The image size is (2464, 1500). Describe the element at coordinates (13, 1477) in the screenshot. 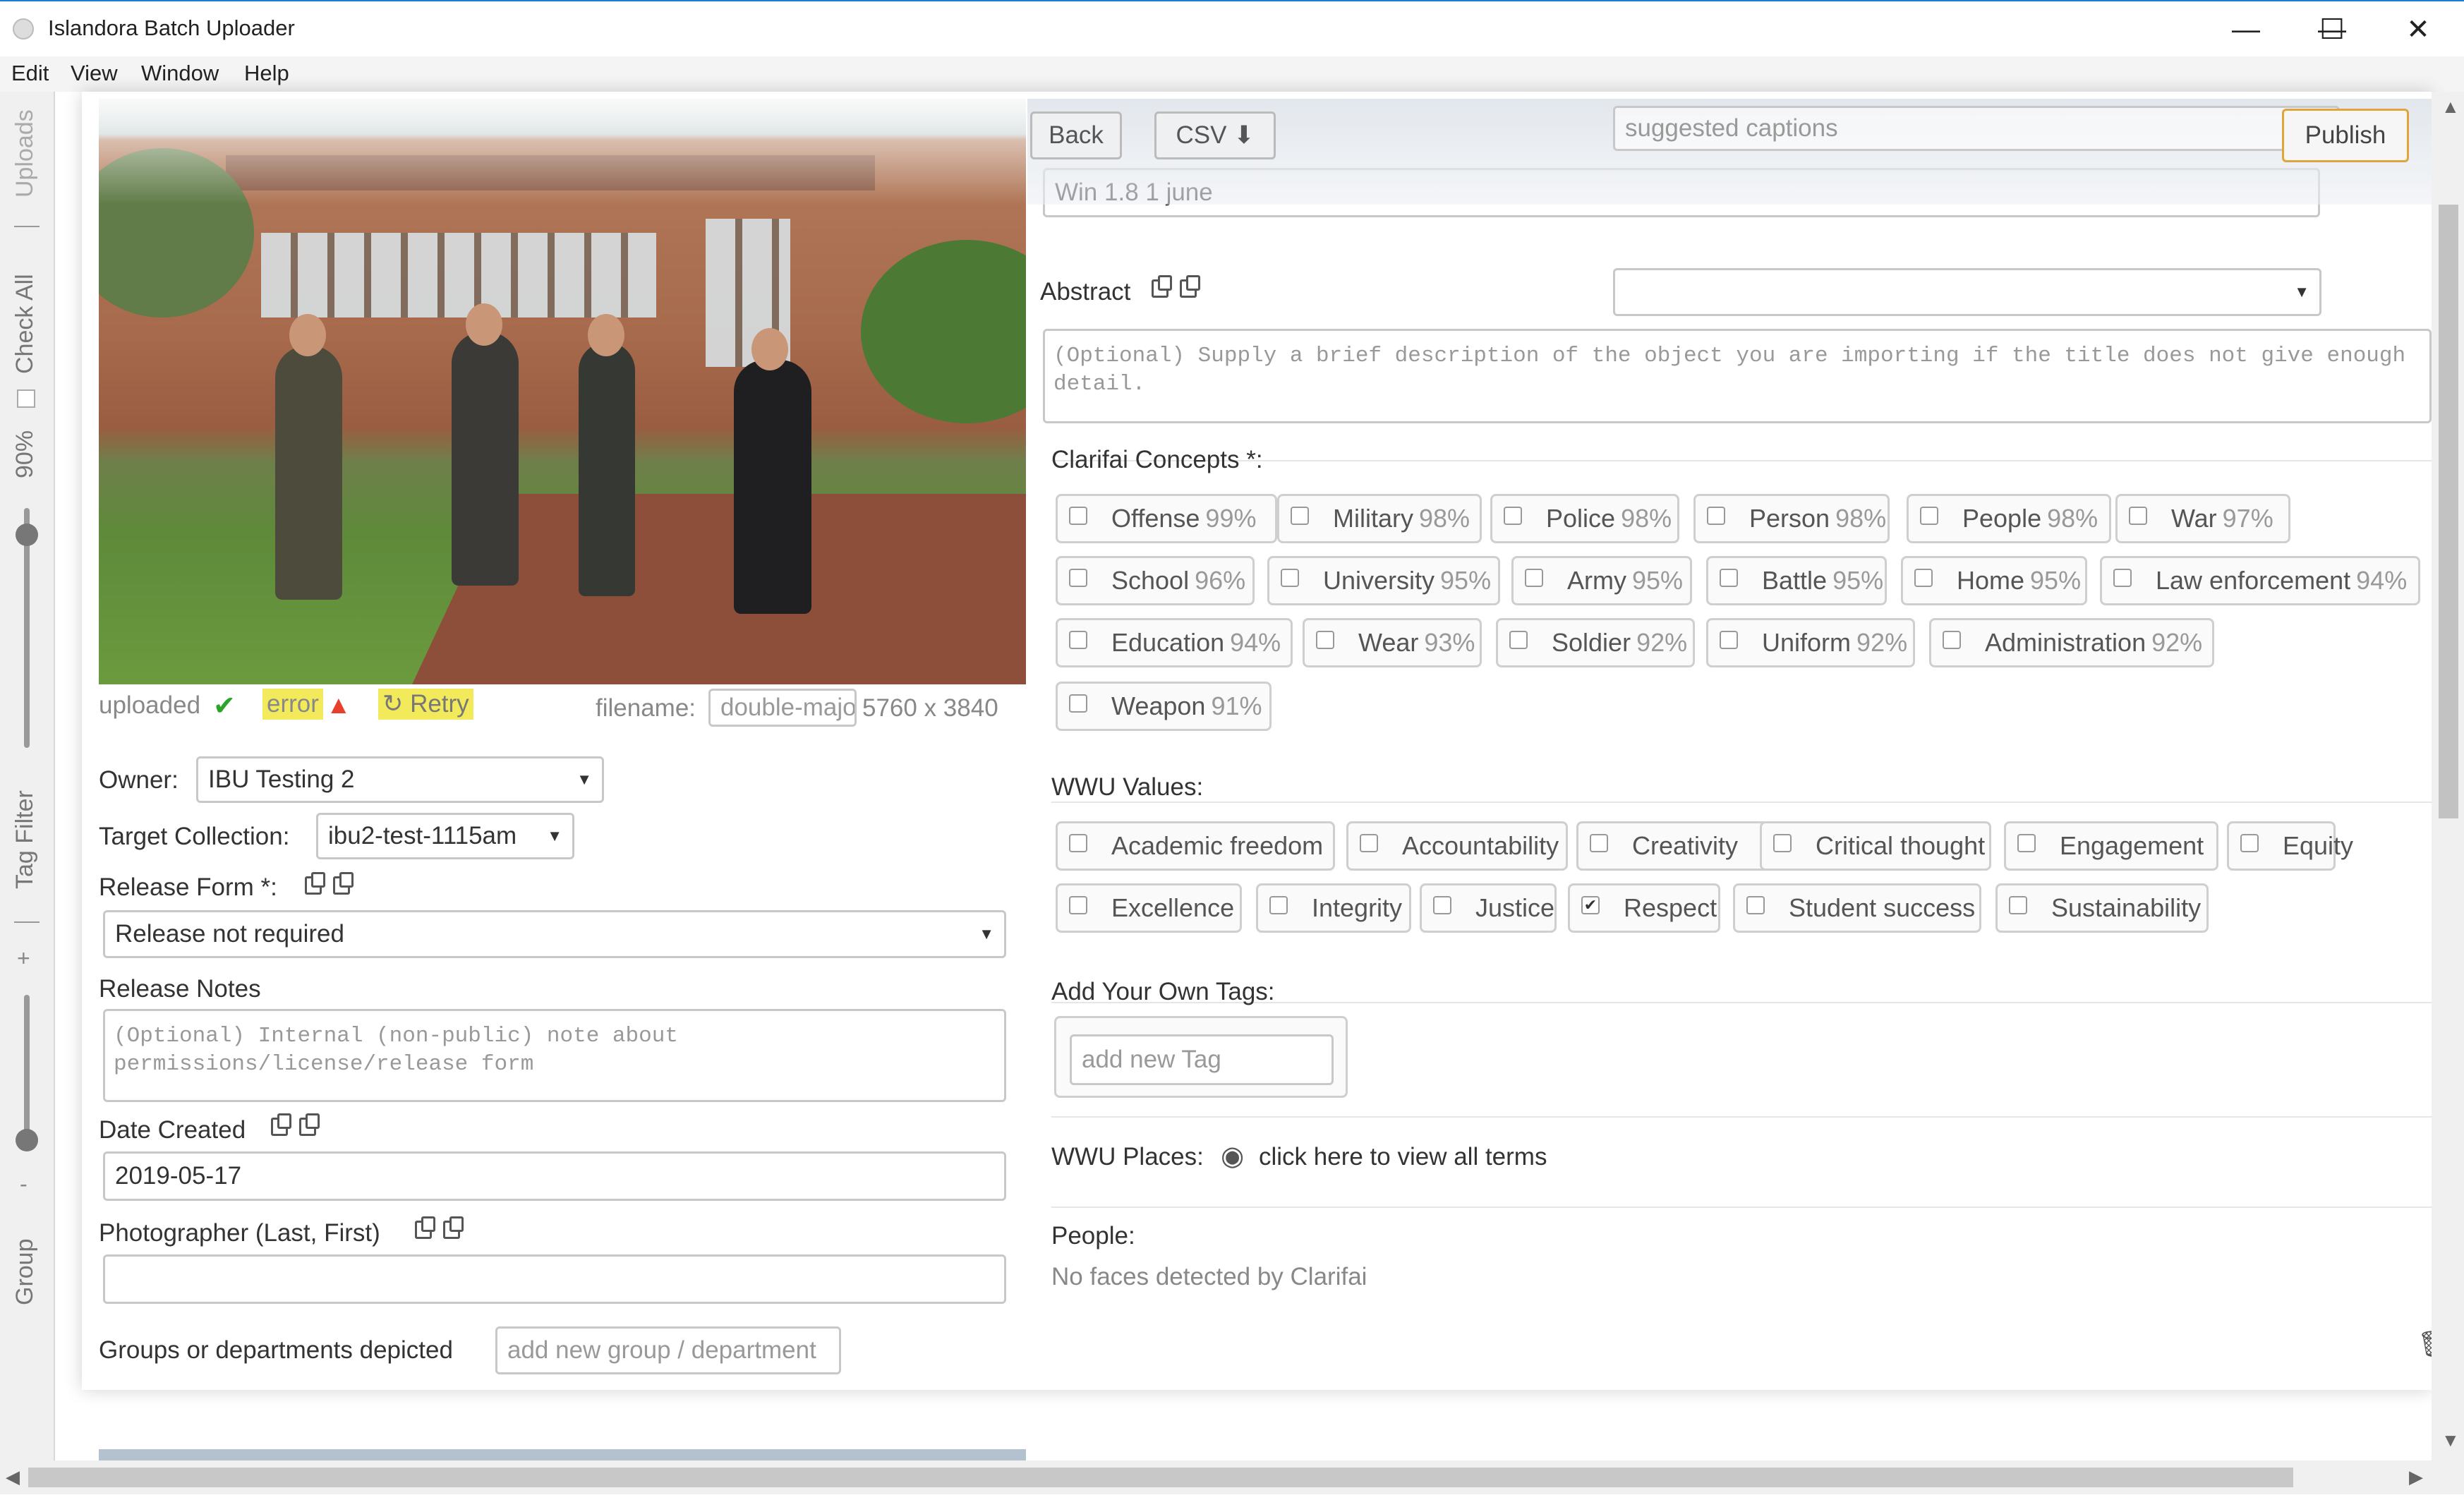

I see `scroll-left-icon: ◀` at that location.